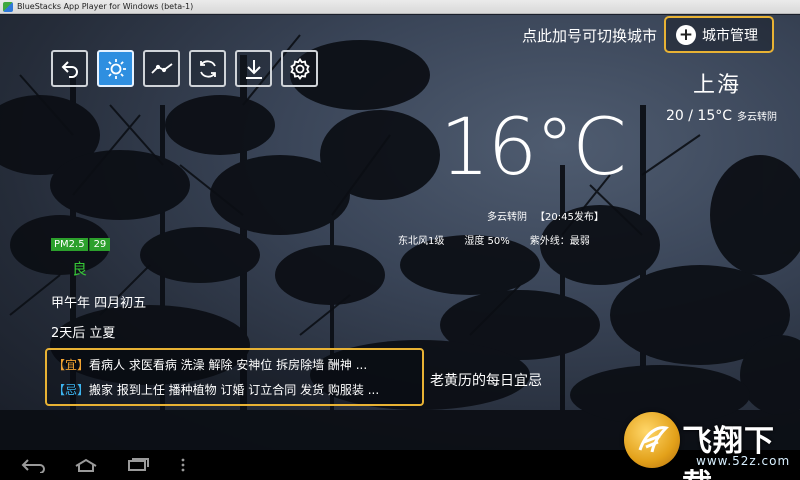  I want to click on pm25-badge: PM2.5 29, so click(81, 244).